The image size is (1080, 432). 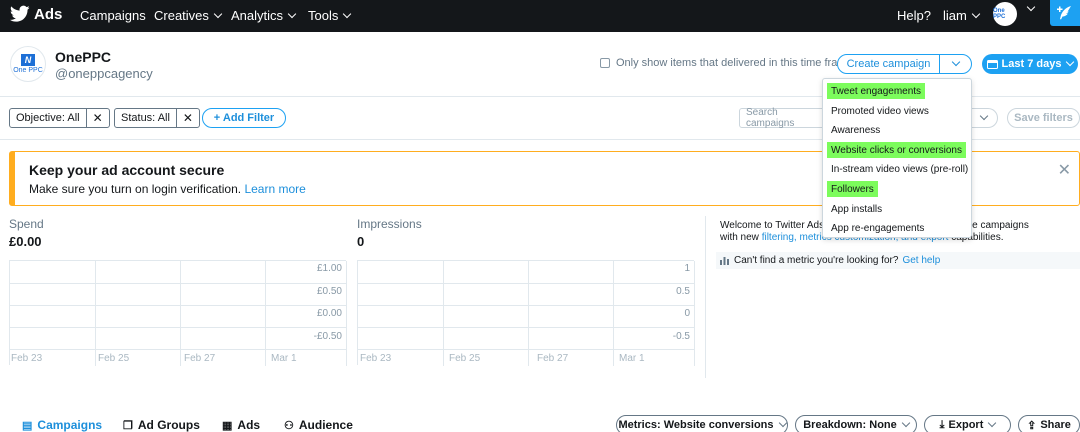 What do you see at coordinates (244, 118) in the screenshot?
I see `add-filter-button: + Add Filter` at bounding box center [244, 118].